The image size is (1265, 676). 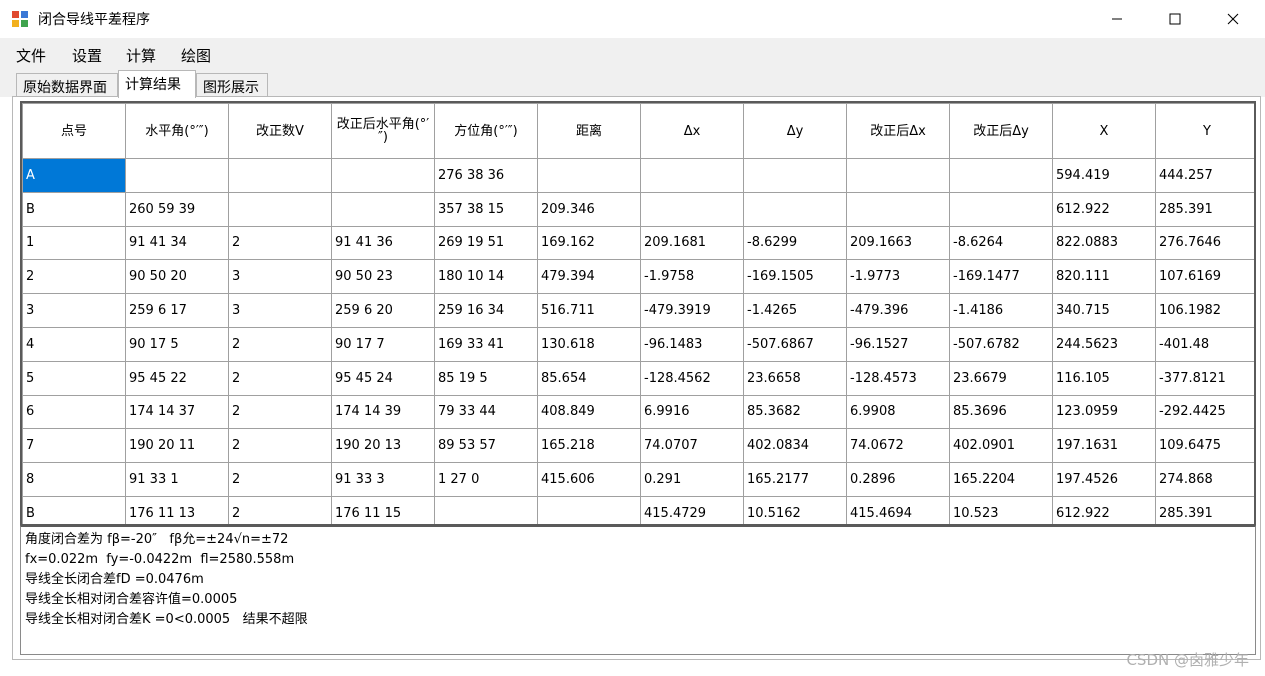 I want to click on table-cell: 260 59 39, so click(x=177, y=209).